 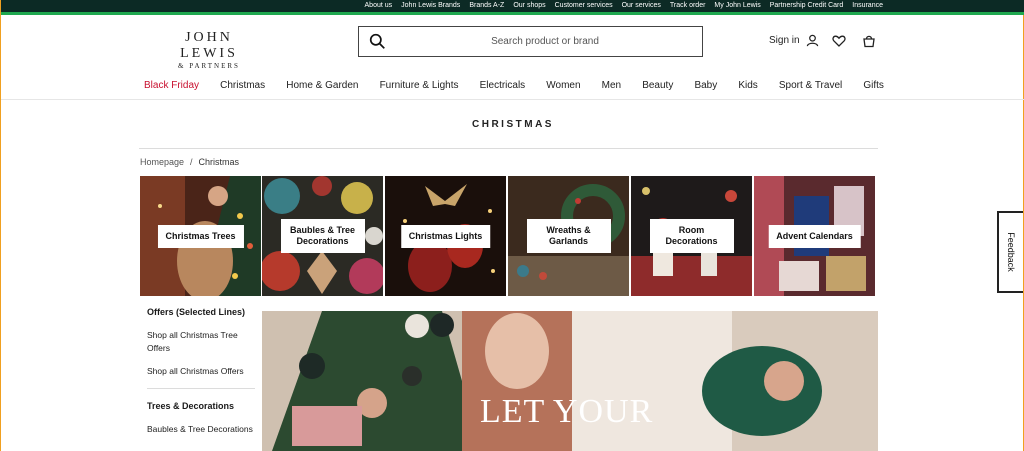 I want to click on nav-item-gifts: Gifts, so click(x=873, y=85).